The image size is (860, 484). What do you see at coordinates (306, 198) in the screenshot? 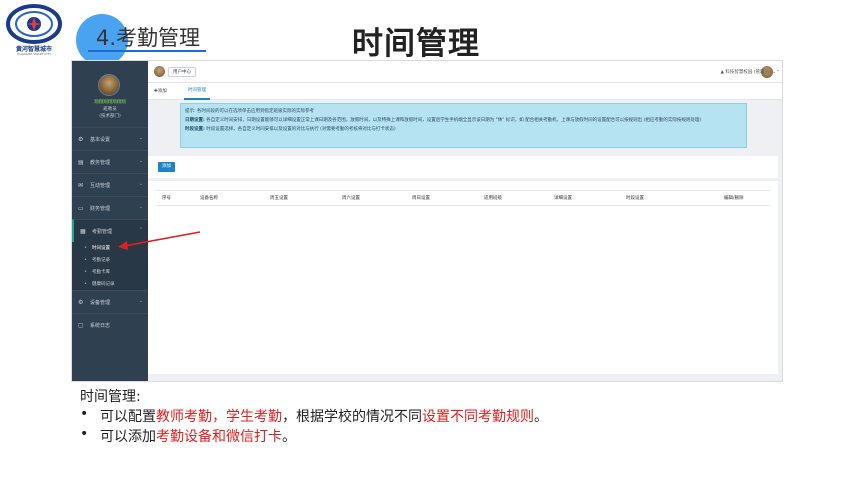
I see `column-header-friday: 周五设置` at bounding box center [306, 198].